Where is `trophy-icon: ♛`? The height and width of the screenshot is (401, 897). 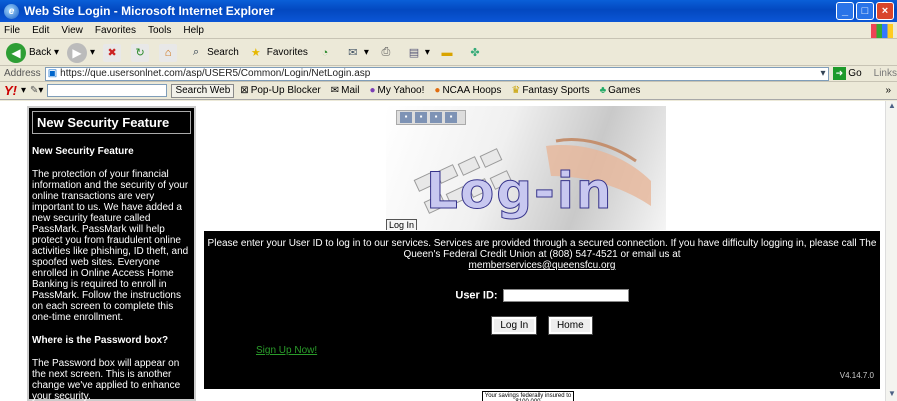
trophy-icon: ♛ is located at coordinates (516, 90).